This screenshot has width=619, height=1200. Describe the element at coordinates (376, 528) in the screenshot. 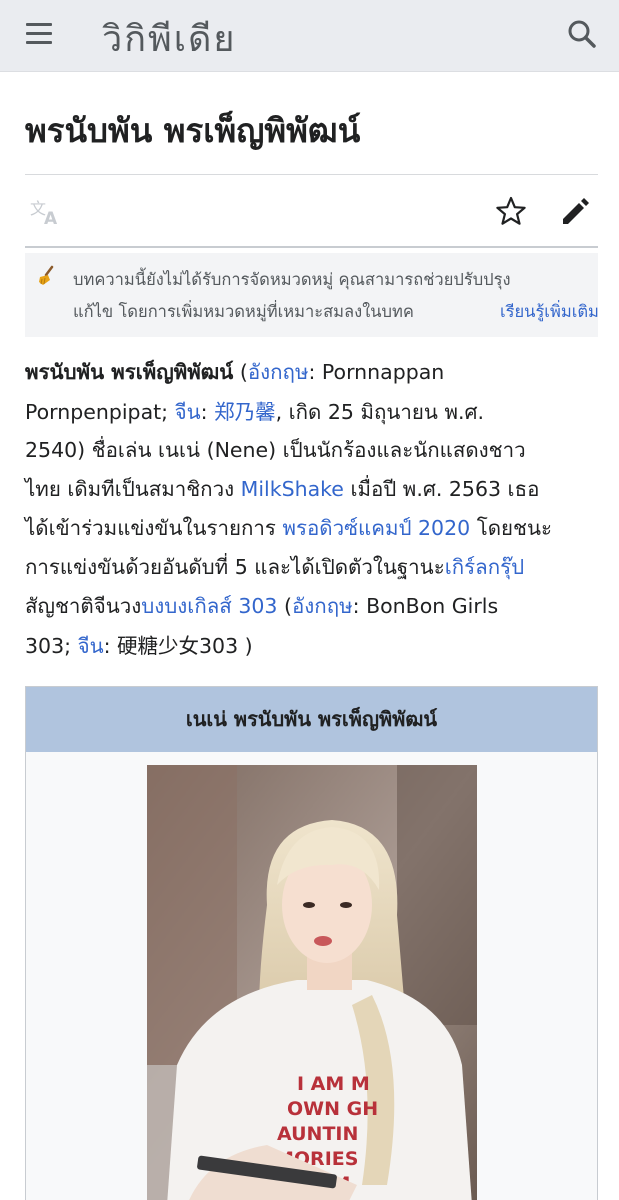

I see `produce-camp-link: พรอดิวซ์แคมป์ 2020` at that location.